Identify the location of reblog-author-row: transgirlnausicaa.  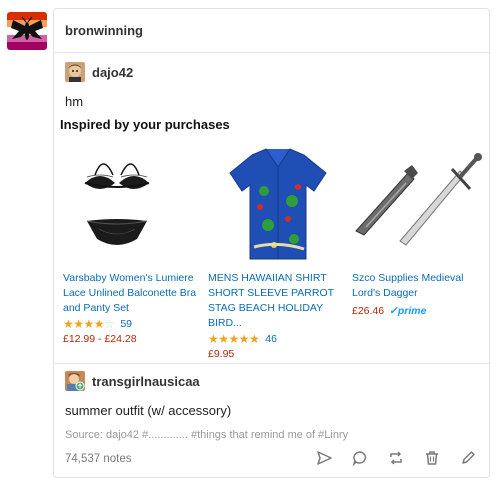
(132, 381).